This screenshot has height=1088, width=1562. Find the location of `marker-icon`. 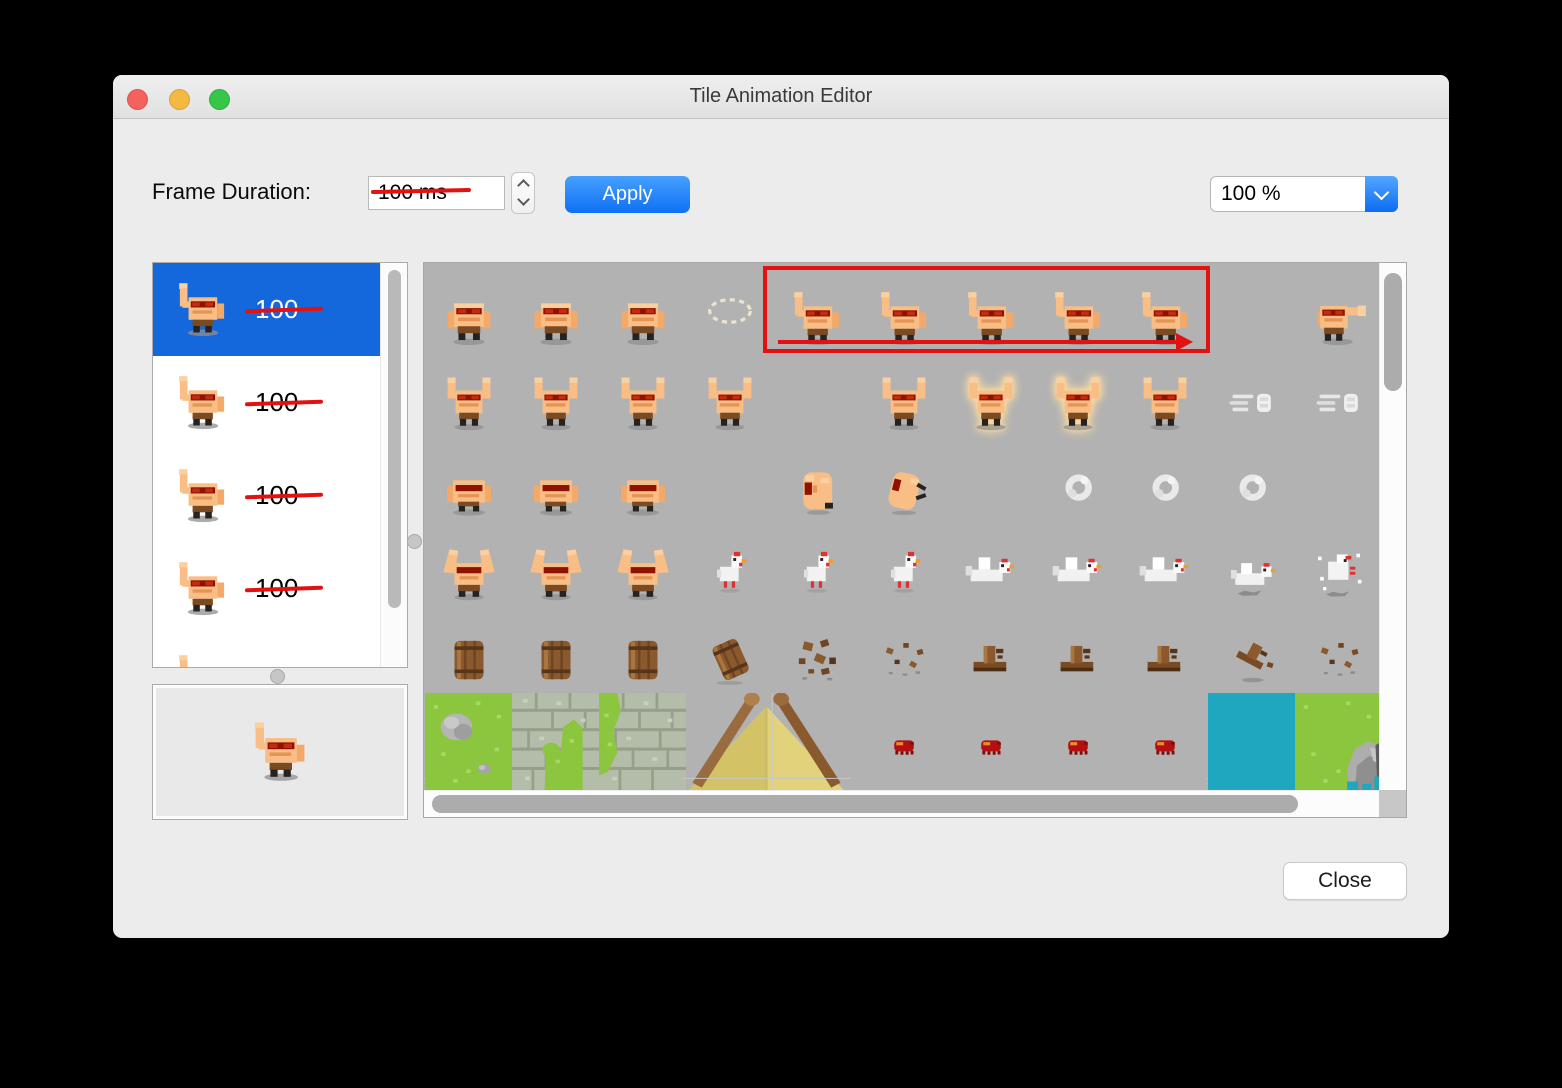

marker-icon is located at coordinates (730, 311).